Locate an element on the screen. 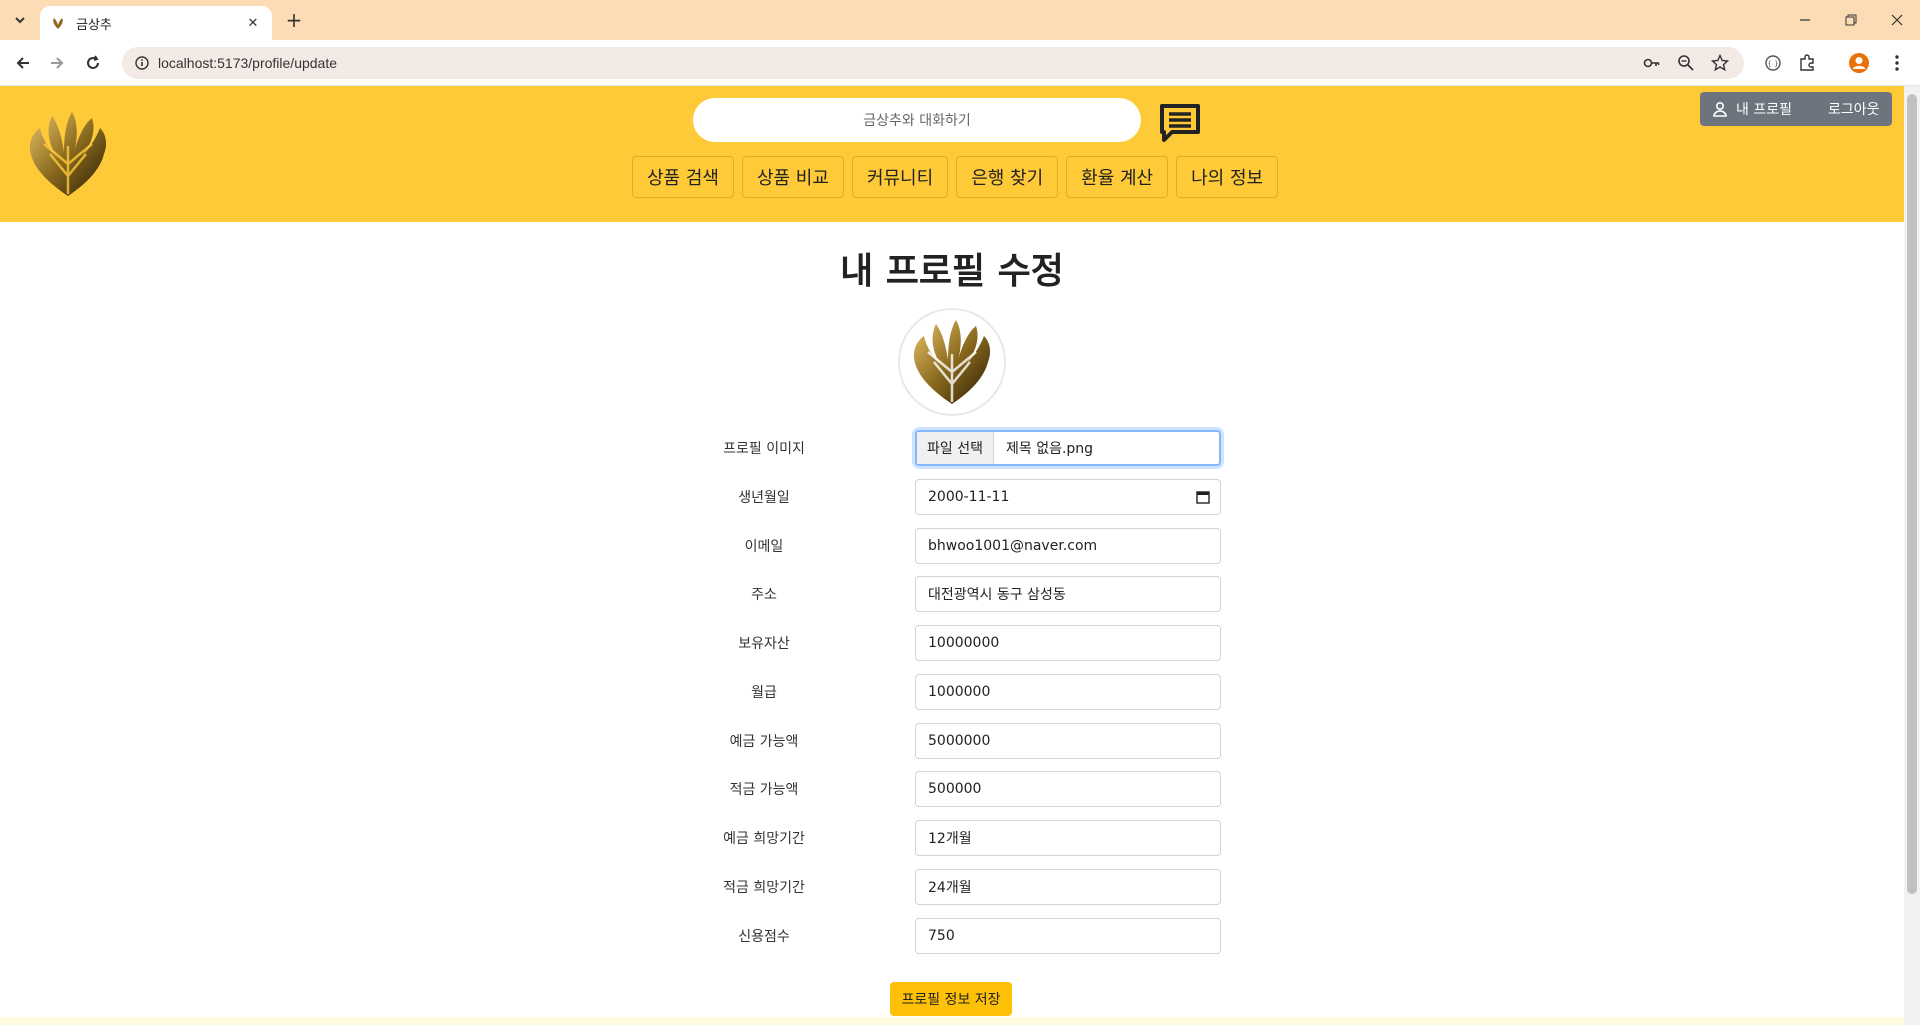 Image resolution: width=1920 pixels, height=1025 pixels. reload-icon is located at coordinates (93, 63).